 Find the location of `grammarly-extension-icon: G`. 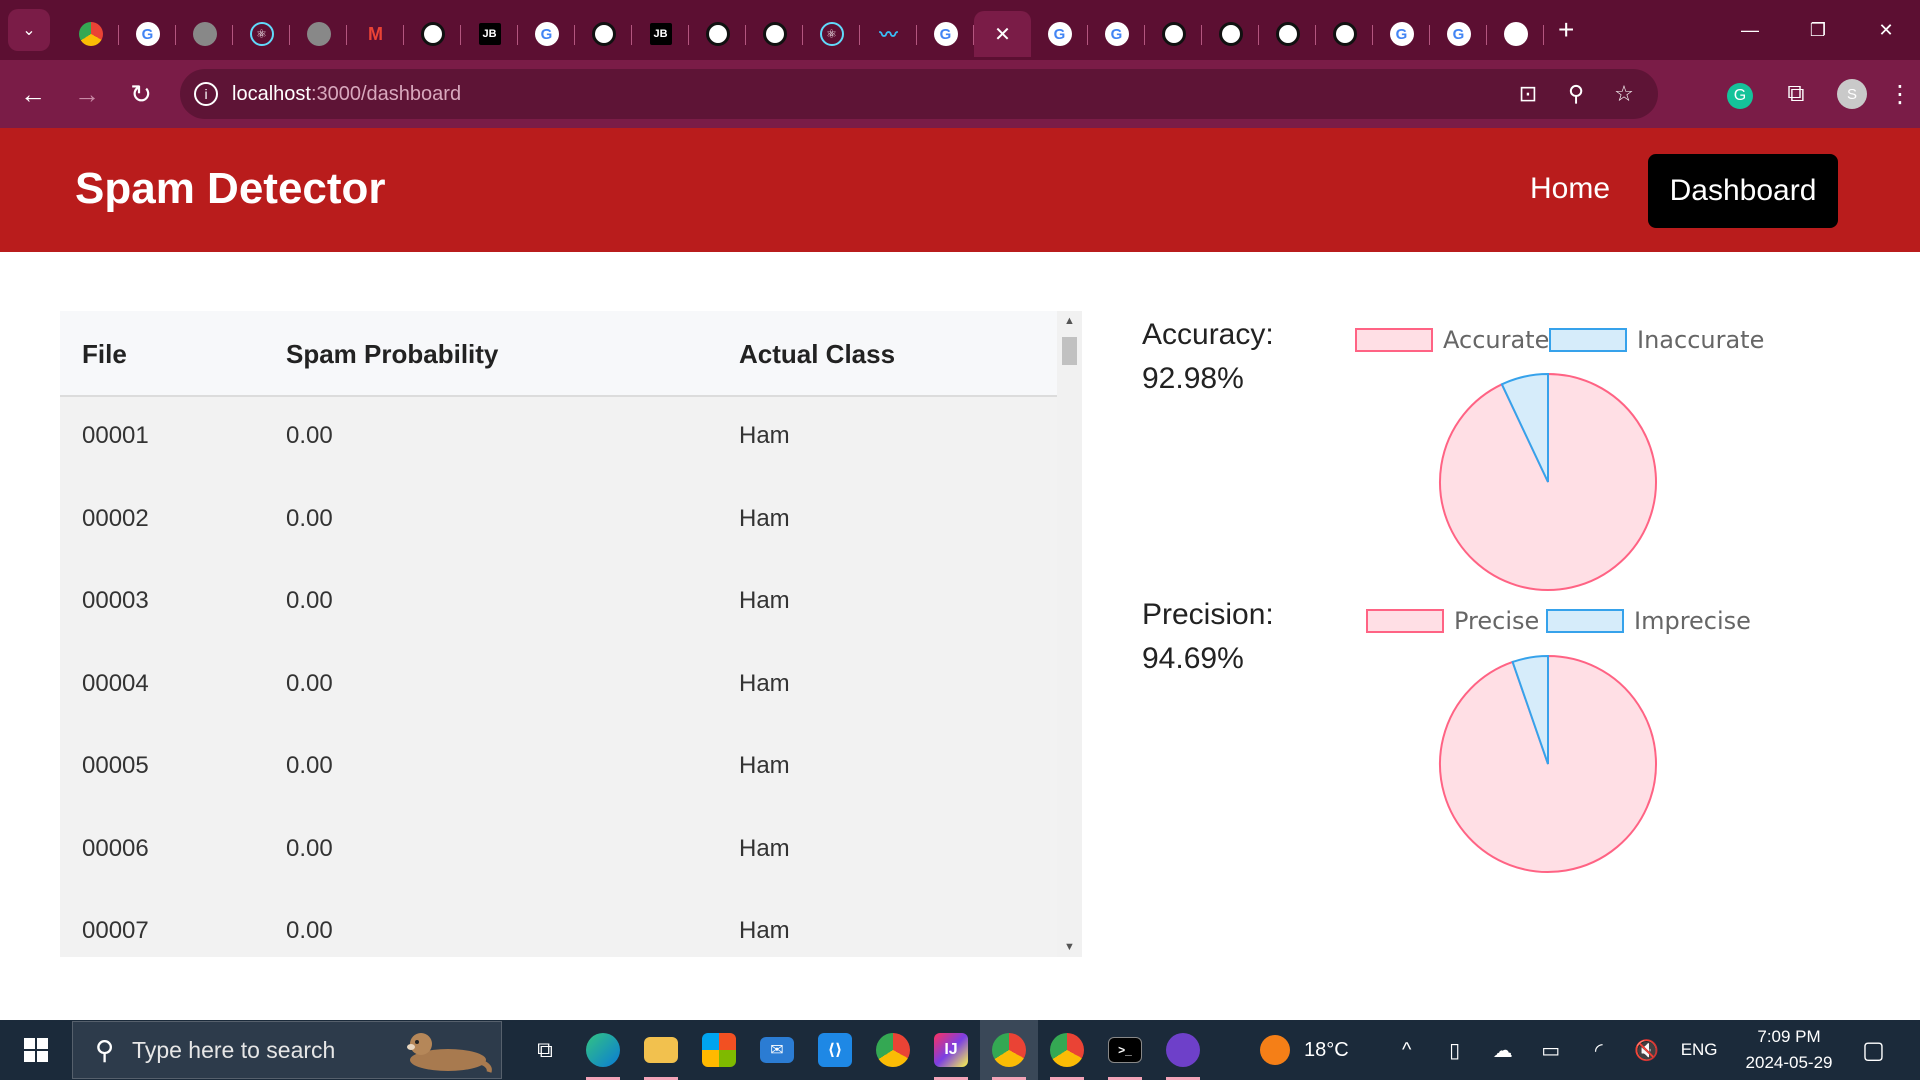

grammarly-extension-icon: G is located at coordinates (1740, 94).